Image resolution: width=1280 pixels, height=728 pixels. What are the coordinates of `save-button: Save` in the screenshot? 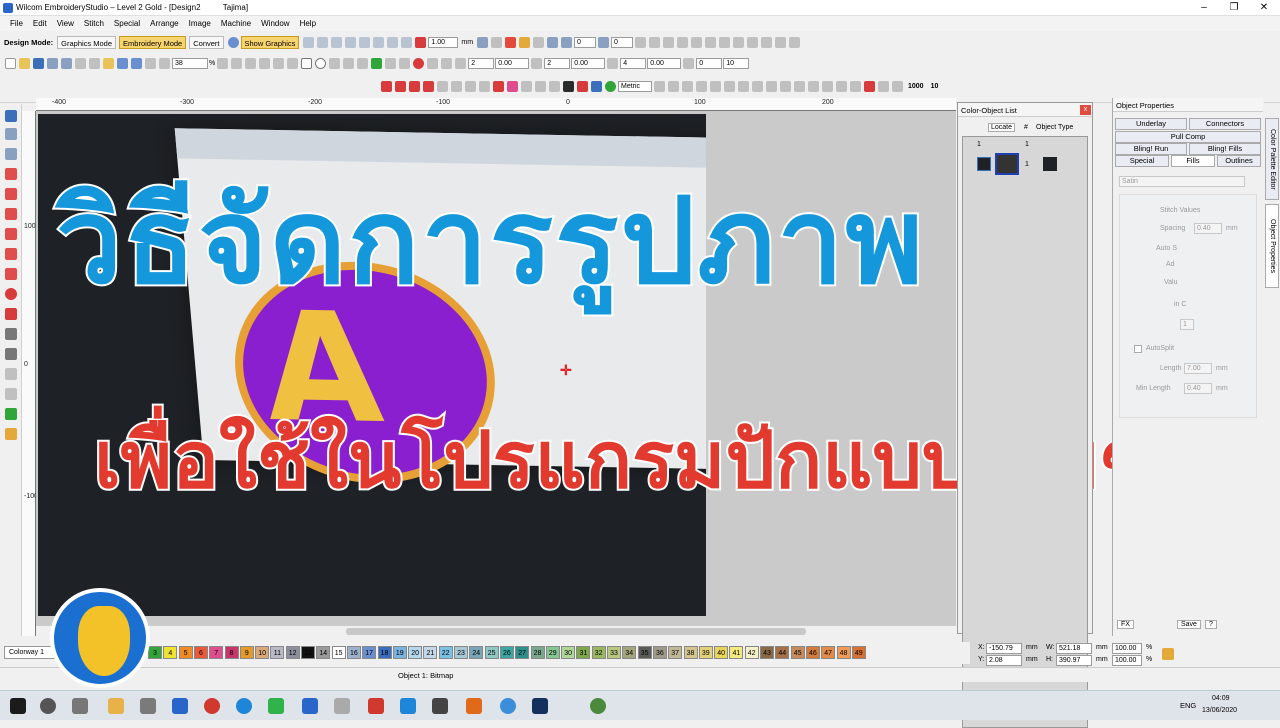 It's located at (1189, 624).